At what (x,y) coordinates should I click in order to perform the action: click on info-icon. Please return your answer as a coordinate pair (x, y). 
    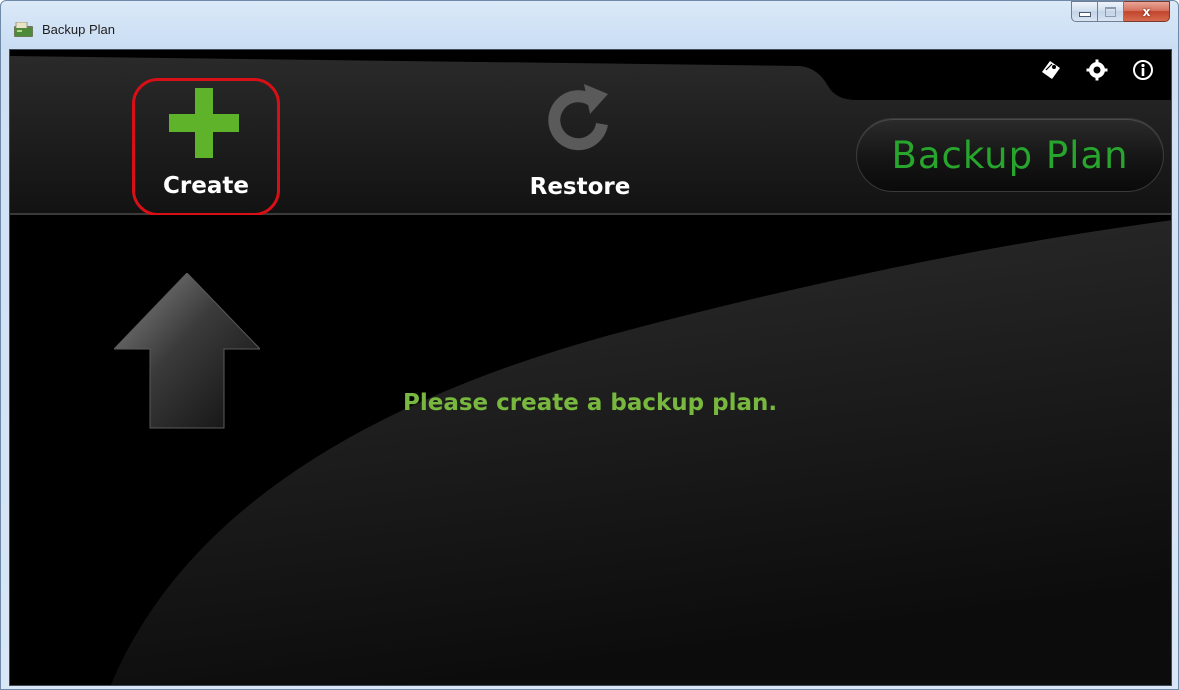
    Looking at the image, I should click on (1143, 70).